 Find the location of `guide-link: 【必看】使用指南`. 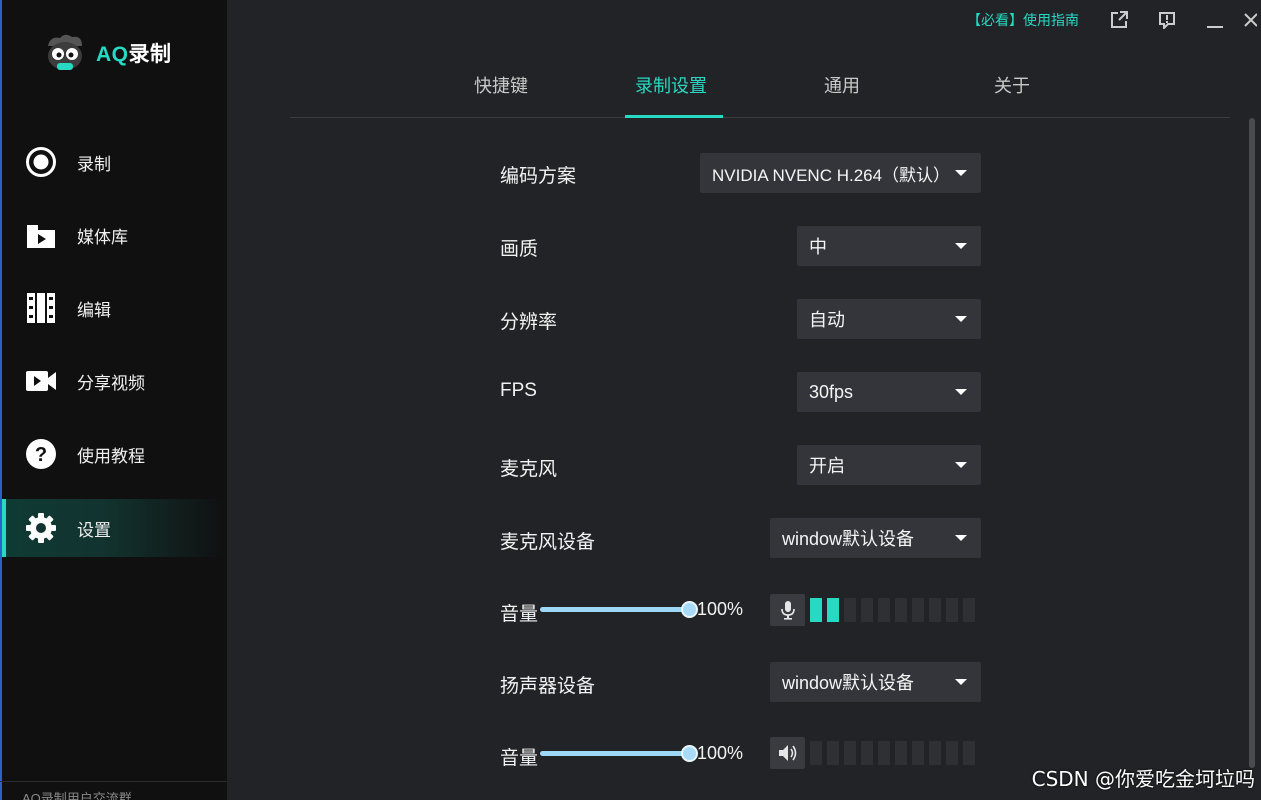

guide-link: 【必看】使用指南 is located at coordinates (1023, 20).